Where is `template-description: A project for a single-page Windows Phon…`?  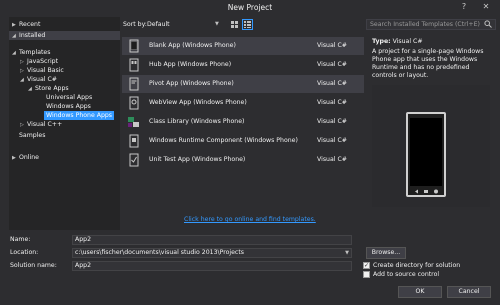
template-description: A project for a single-page Windows Phon… is located at coordinates (428, 63).